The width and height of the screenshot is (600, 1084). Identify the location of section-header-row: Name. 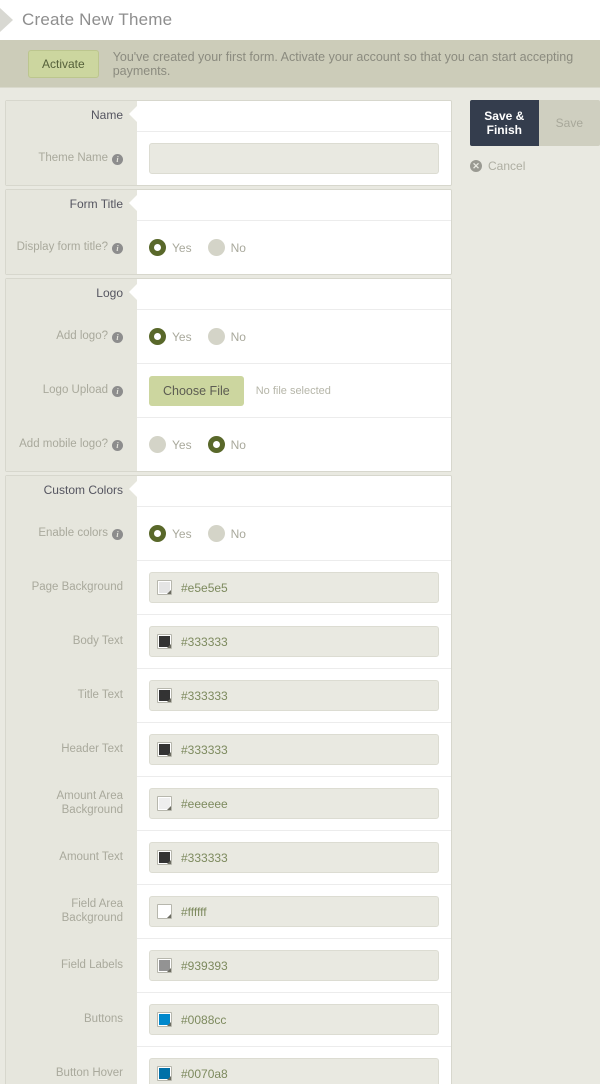
(228, 116).